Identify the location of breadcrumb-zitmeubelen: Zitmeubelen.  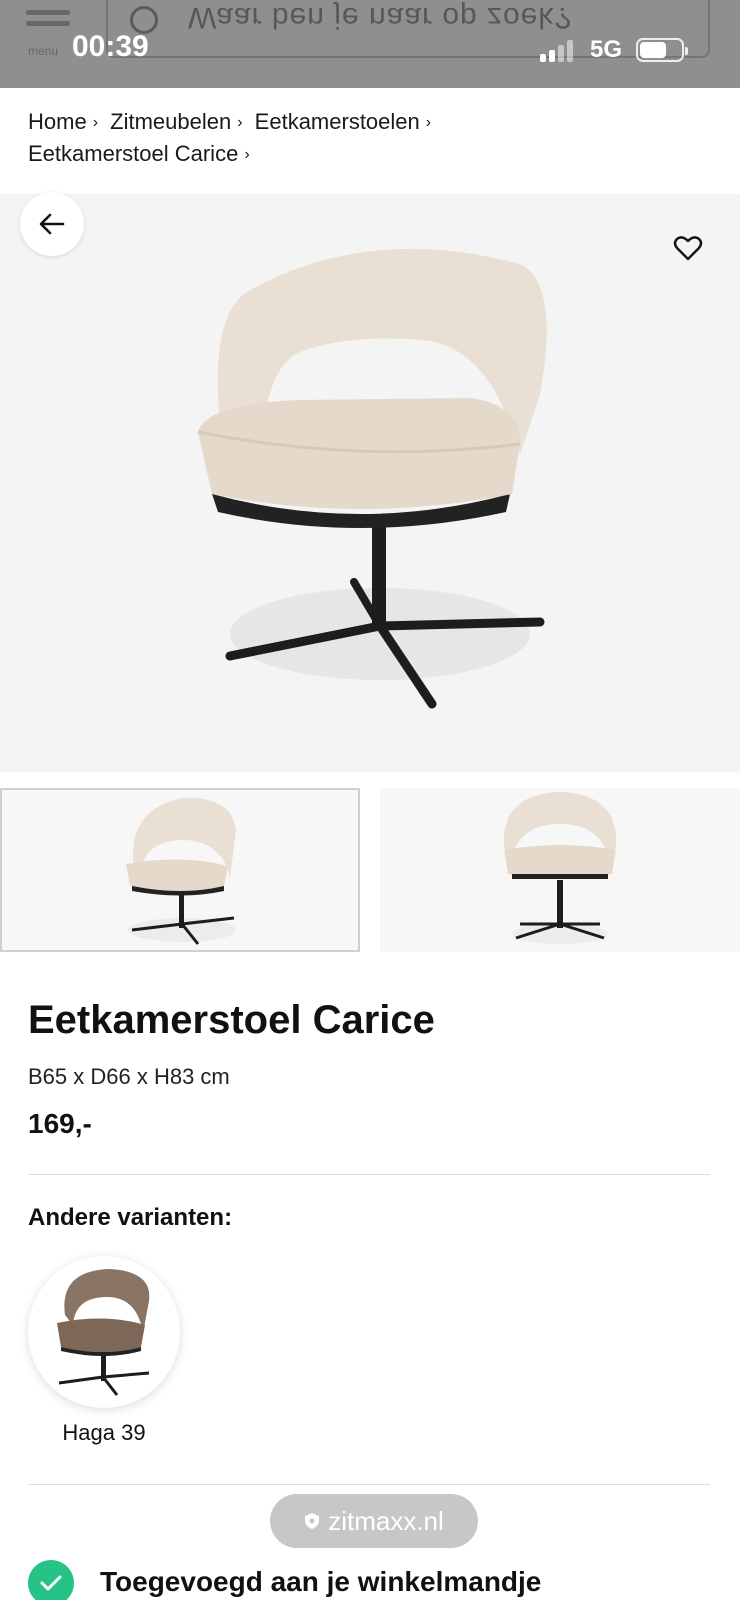
(170, 121).